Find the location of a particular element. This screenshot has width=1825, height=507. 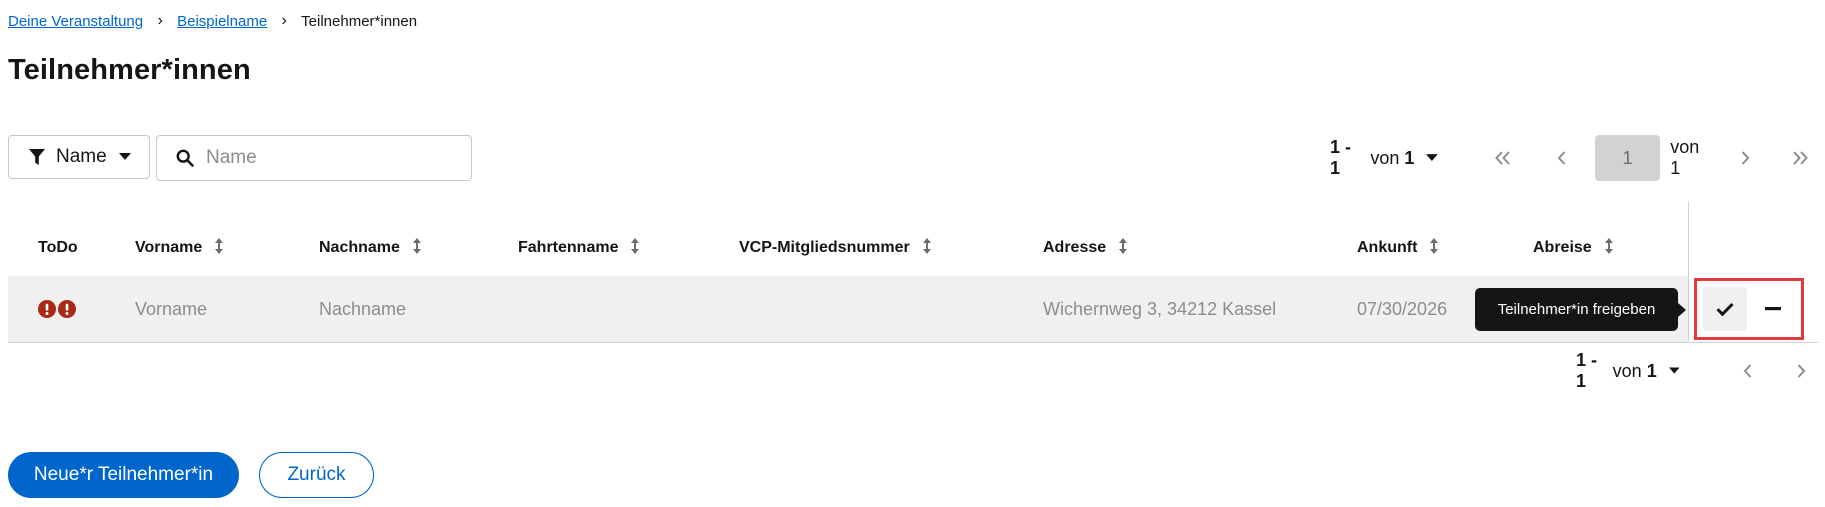

previous-page-button-bottom is located at coordinates (1748, 371).